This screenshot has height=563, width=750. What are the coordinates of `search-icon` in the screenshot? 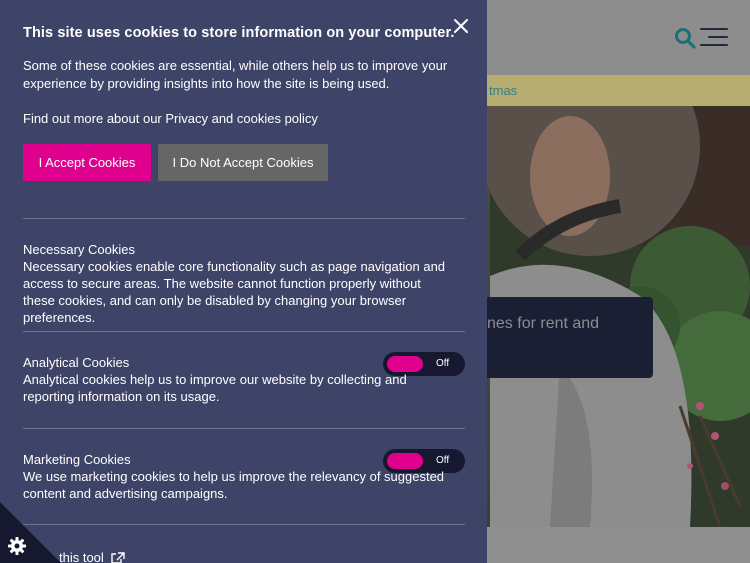 It's located at (685, 38).